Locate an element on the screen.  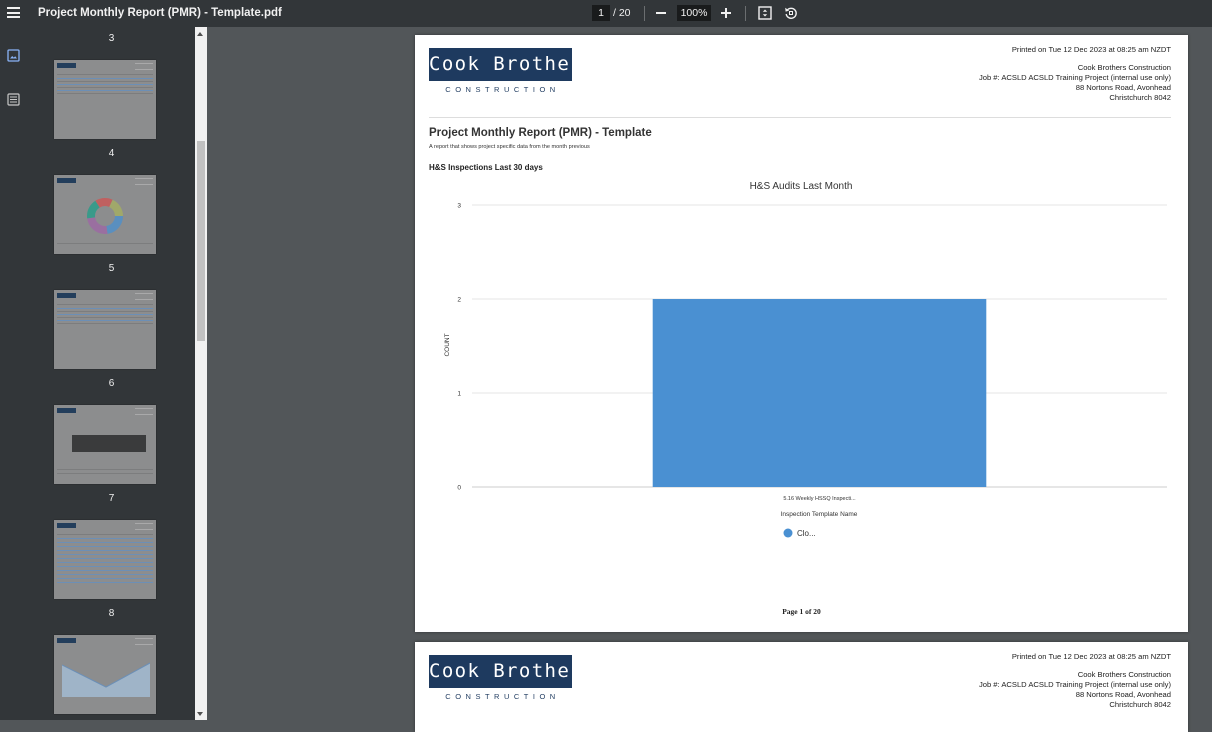
outline-view-icon is located at coordinates (13, 99).